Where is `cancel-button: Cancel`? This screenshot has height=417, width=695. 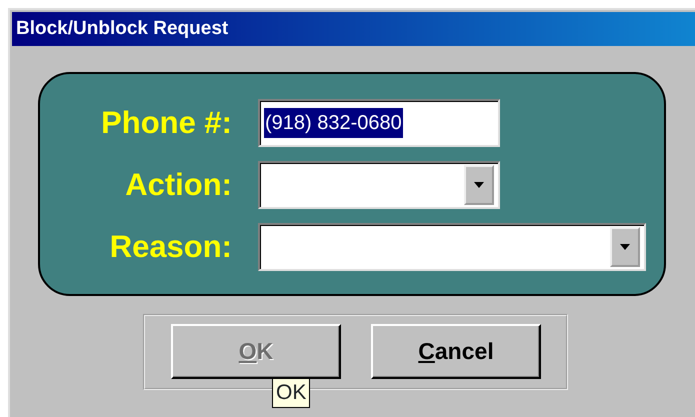 cancel-button: Cancel is located at coordinates (456, 351).